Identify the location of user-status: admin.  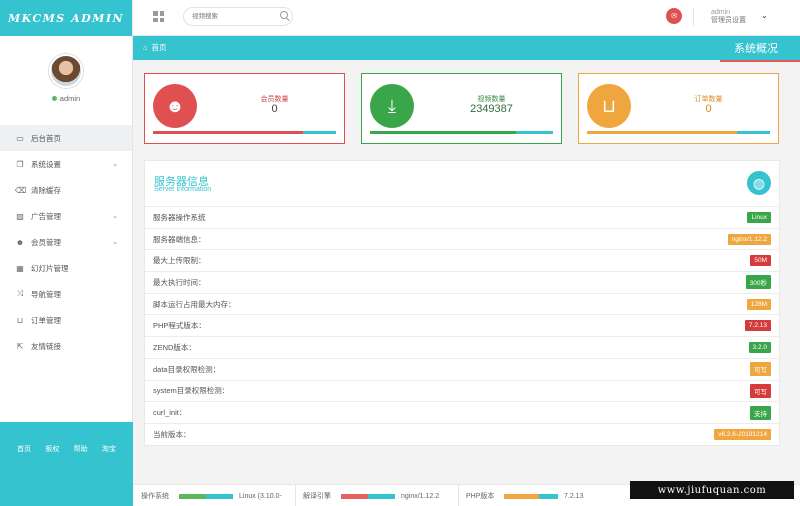
(66, 98).